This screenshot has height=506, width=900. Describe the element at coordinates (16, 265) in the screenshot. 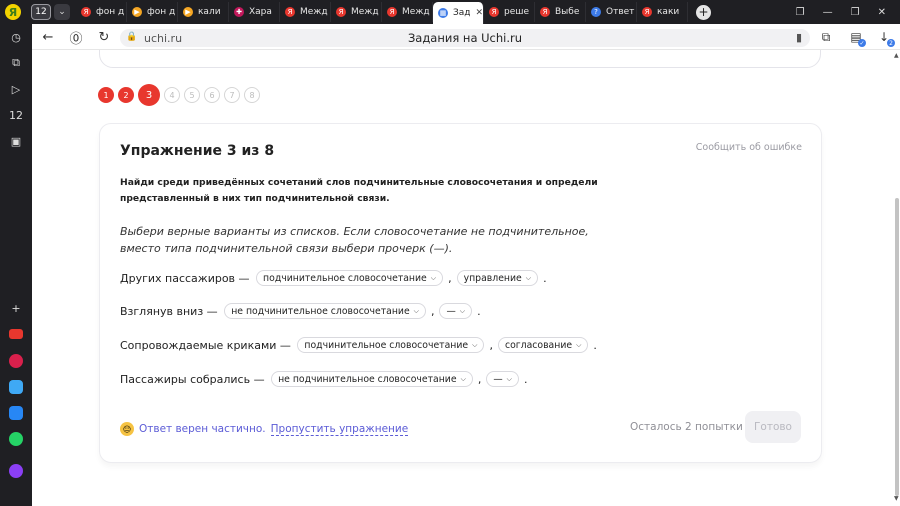

I see `browser-sidebar: ◷ ⧉ ▷ 12 ▣ +` at that location.